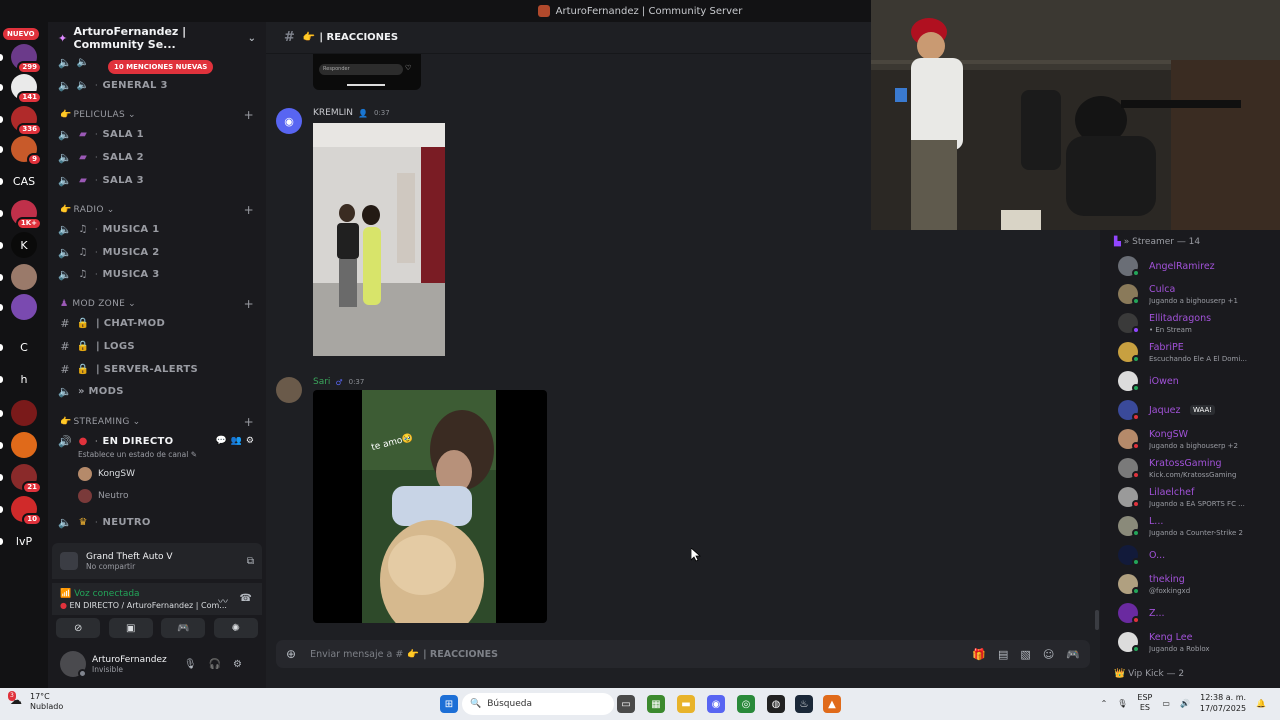 The image size is (1280, 720). What do you see at coordinates (157, 115) in the screenshot?
I see `category-peliculas: 👉 PELICULAS ⌄ +` at bounding box center [157, 115].